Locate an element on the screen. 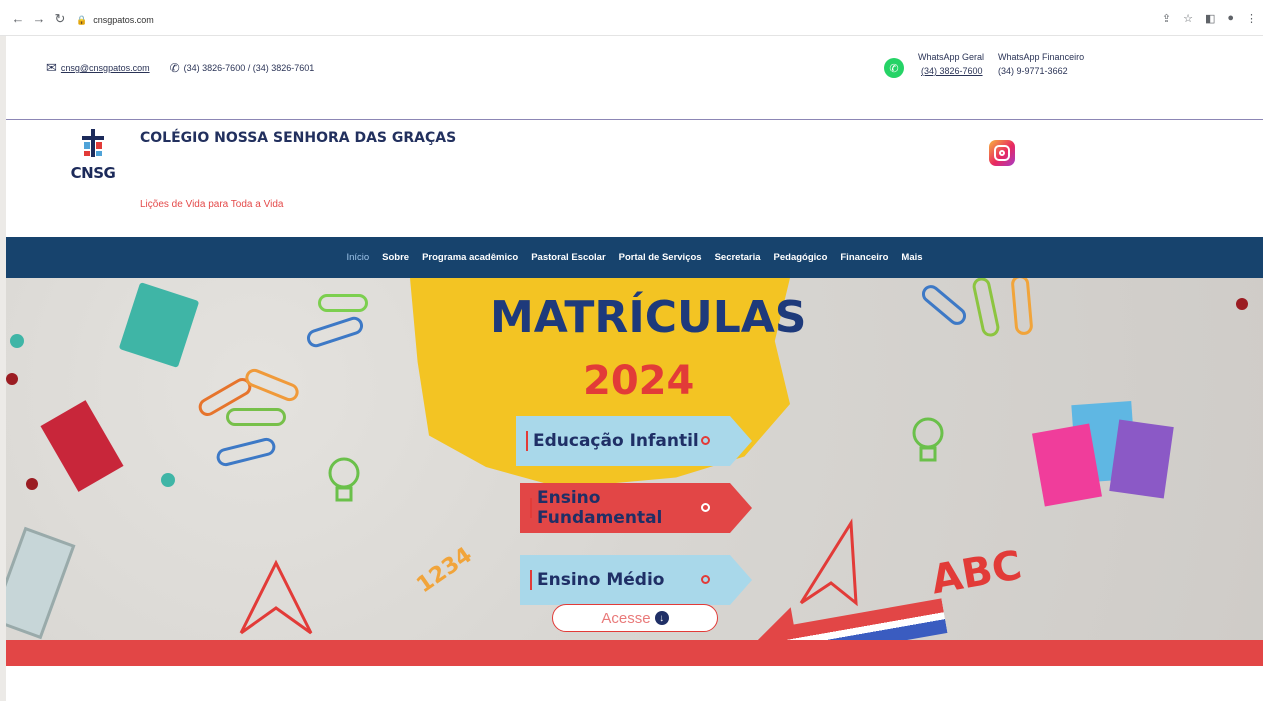 The width and height of the screenshot is (1263, 701). school-logo: CNSG is located at coordinates (93, 155).